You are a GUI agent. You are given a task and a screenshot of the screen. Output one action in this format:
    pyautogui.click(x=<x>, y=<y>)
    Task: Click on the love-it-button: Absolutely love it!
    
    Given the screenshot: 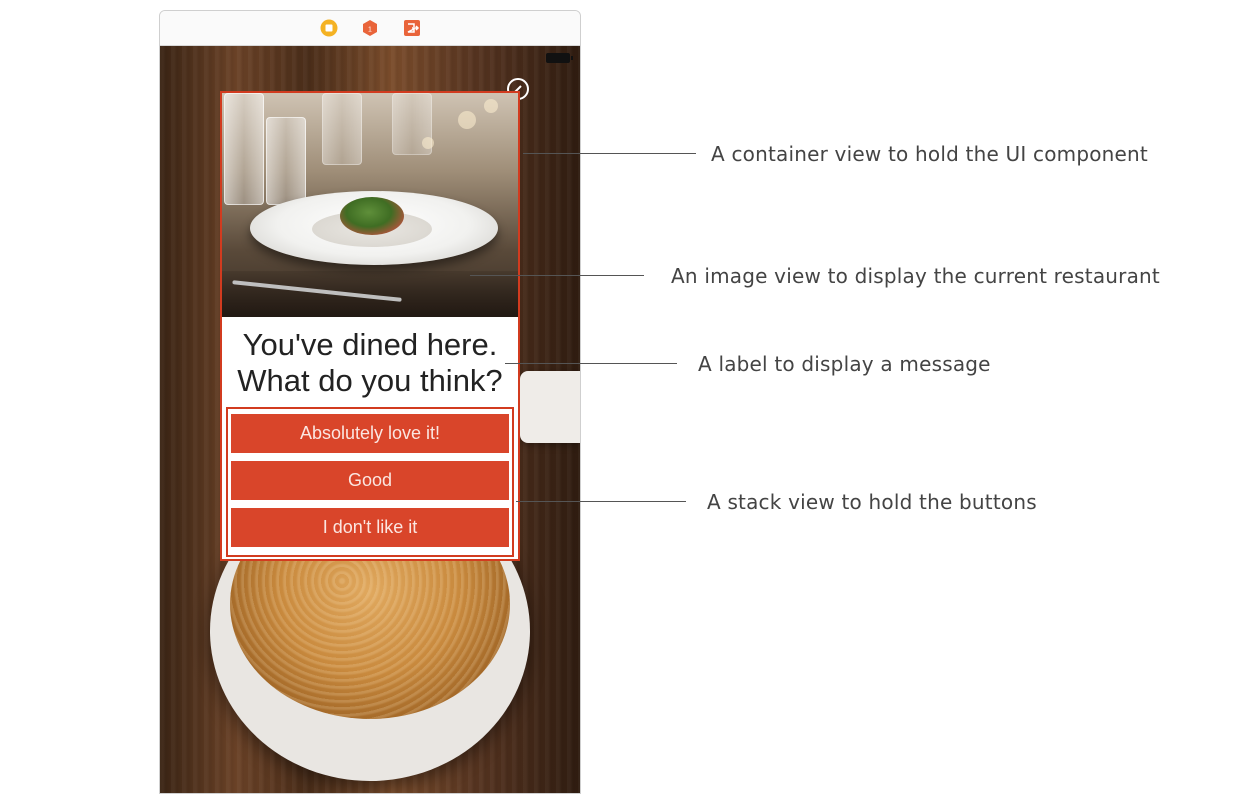 What is the action you would take?
    pyautogui.click(x=370, y=432)
    